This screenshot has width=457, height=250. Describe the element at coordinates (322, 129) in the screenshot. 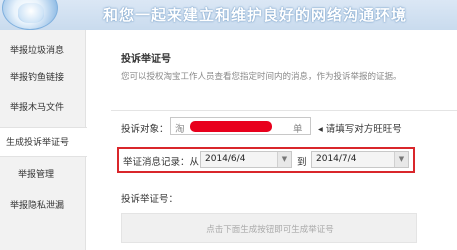

I see `info-arrow-icon: ◂` at that location.